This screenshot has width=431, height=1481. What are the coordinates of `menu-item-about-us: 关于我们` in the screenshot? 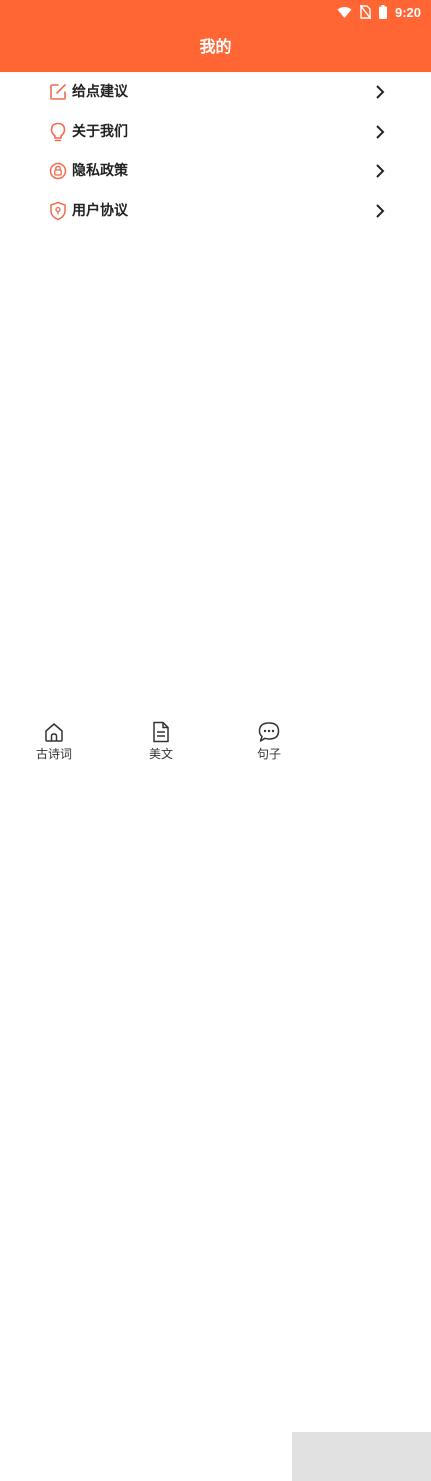 It's located at (215, 132).